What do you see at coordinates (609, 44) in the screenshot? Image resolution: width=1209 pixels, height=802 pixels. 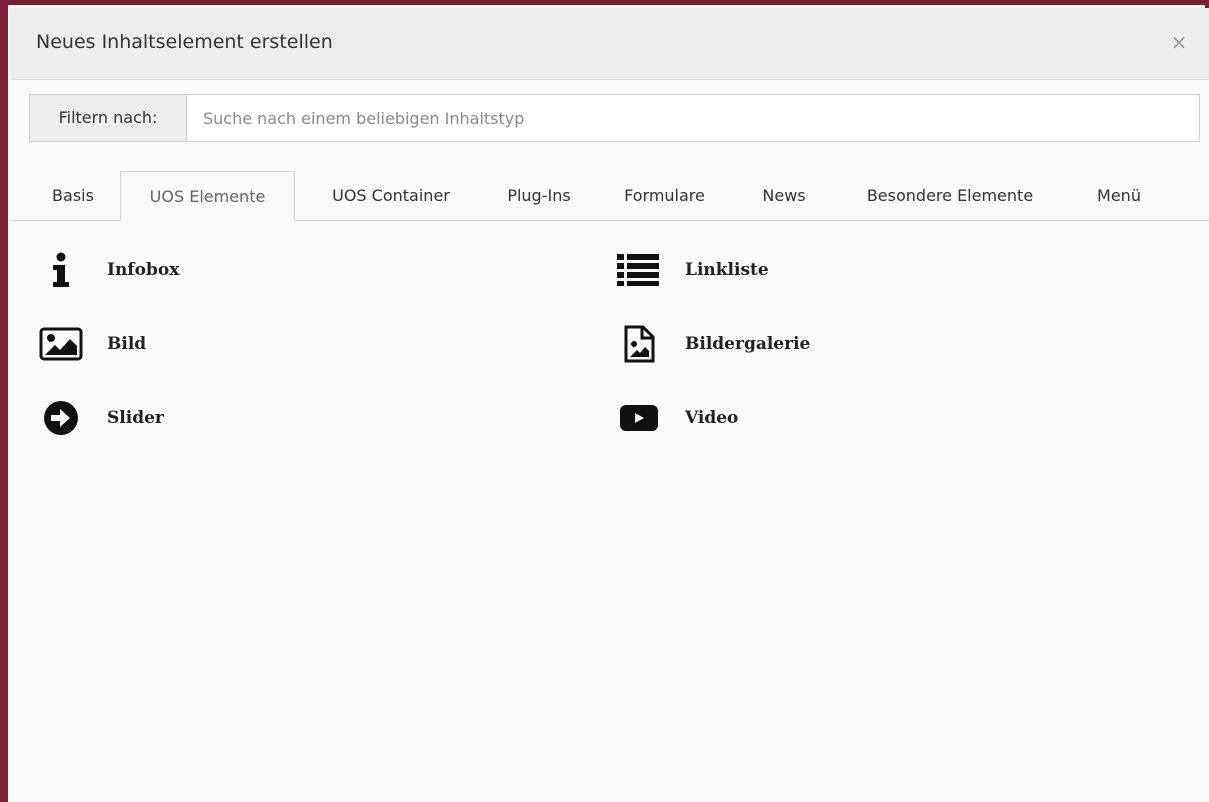 I see `modal-header: Neues Inhaltselement erstellen ×` at bounding box center [609, 44].